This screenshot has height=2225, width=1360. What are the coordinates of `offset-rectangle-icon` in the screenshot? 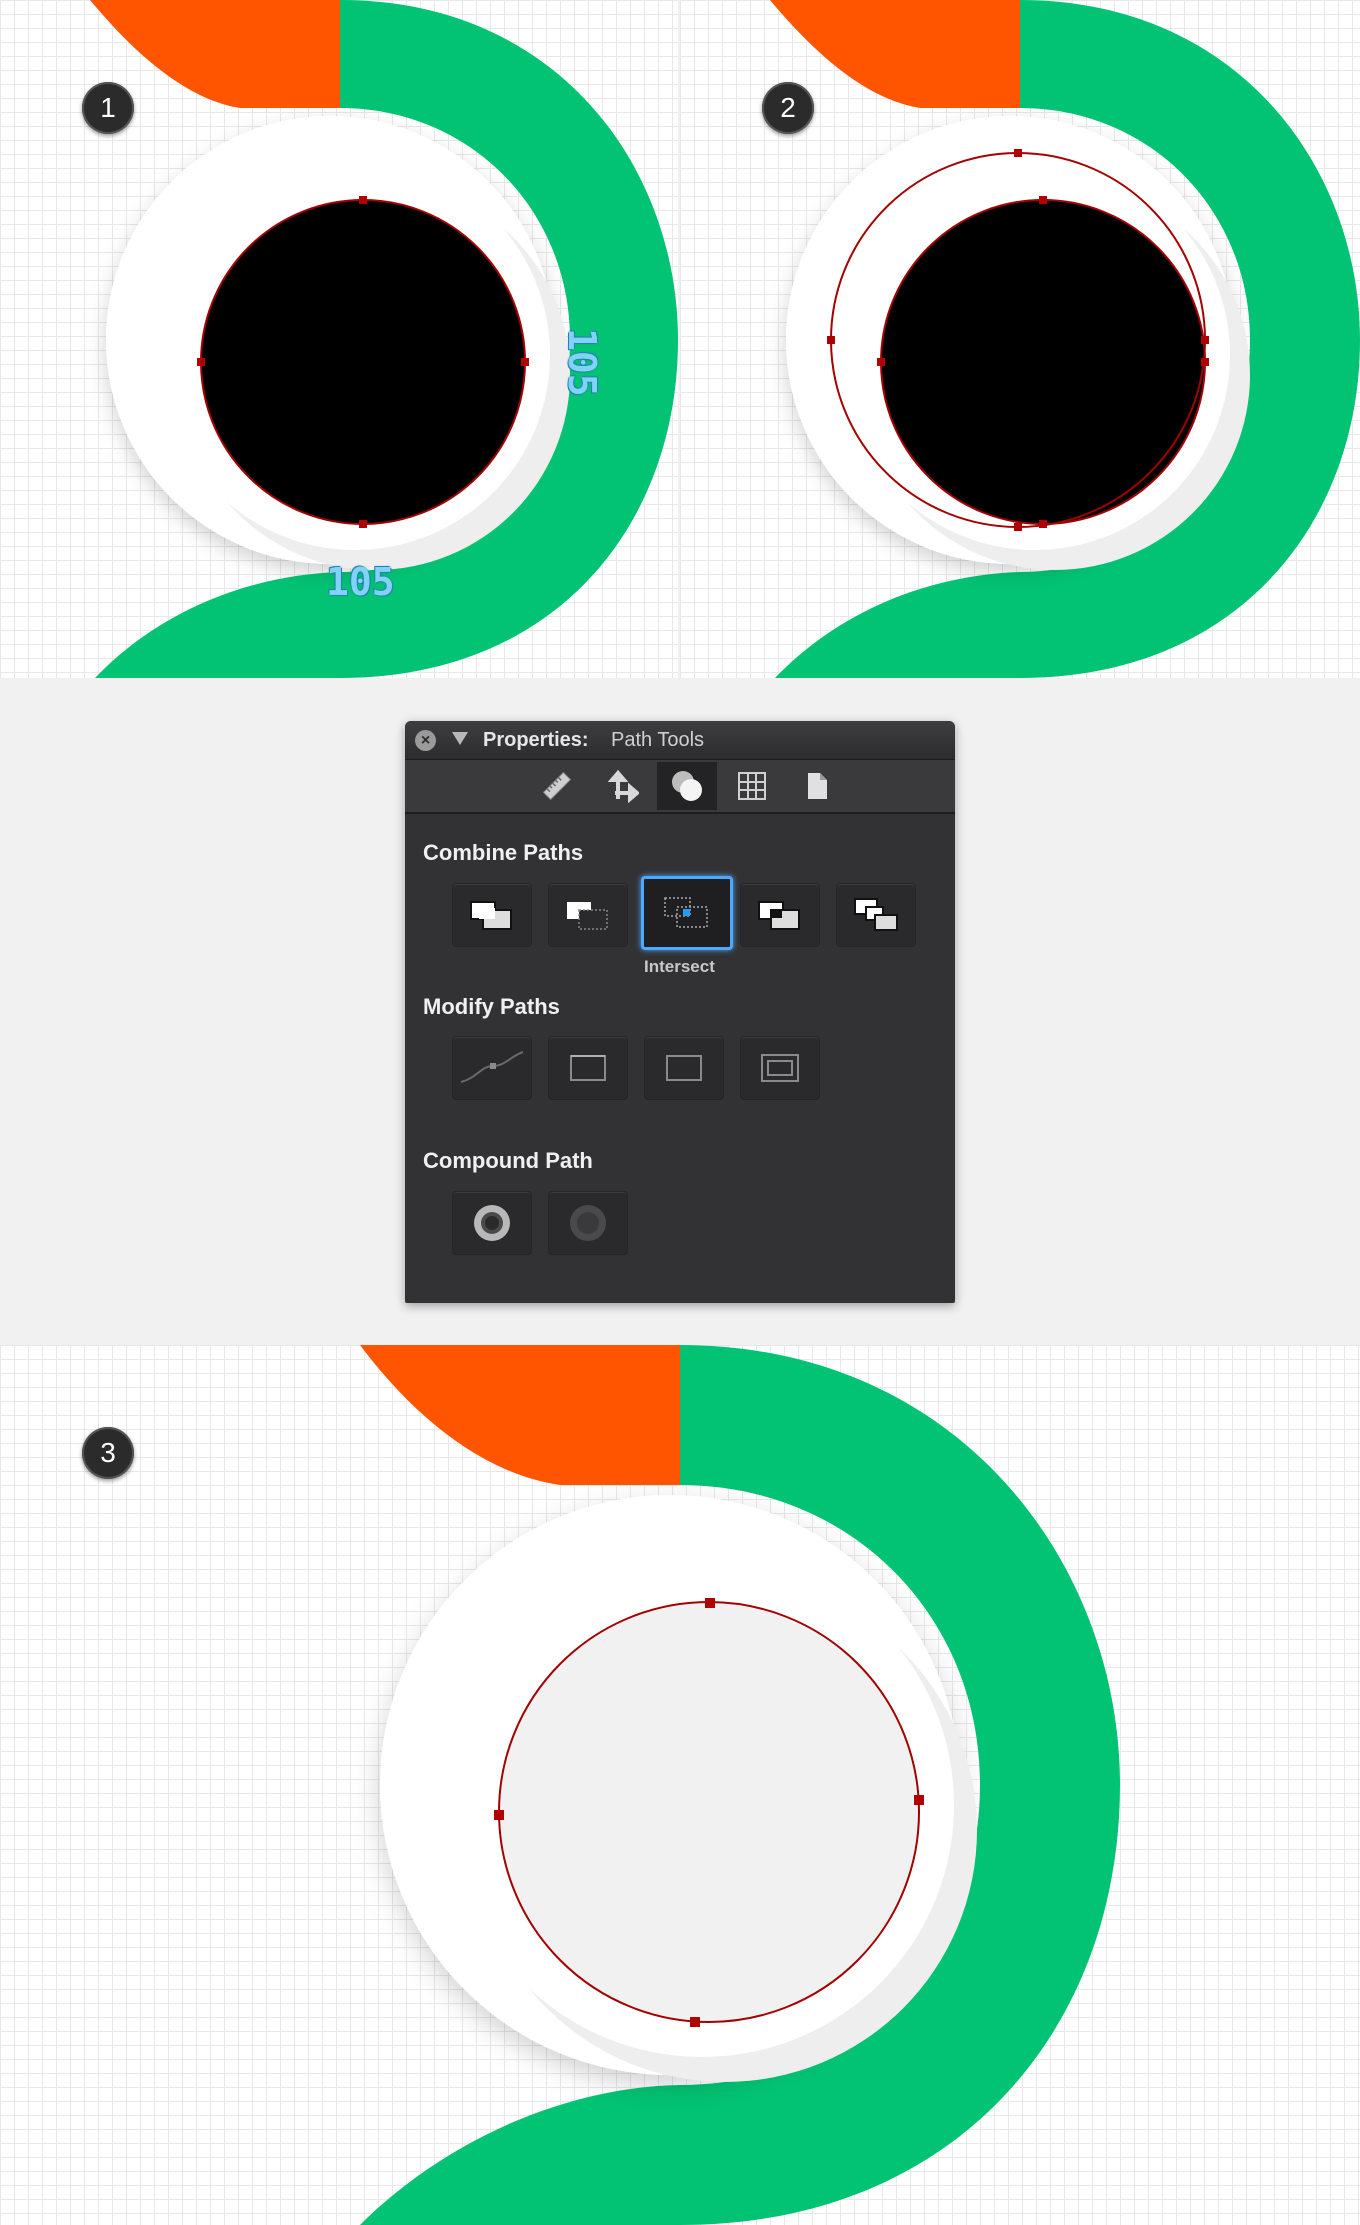 It's located at (780, 1068).